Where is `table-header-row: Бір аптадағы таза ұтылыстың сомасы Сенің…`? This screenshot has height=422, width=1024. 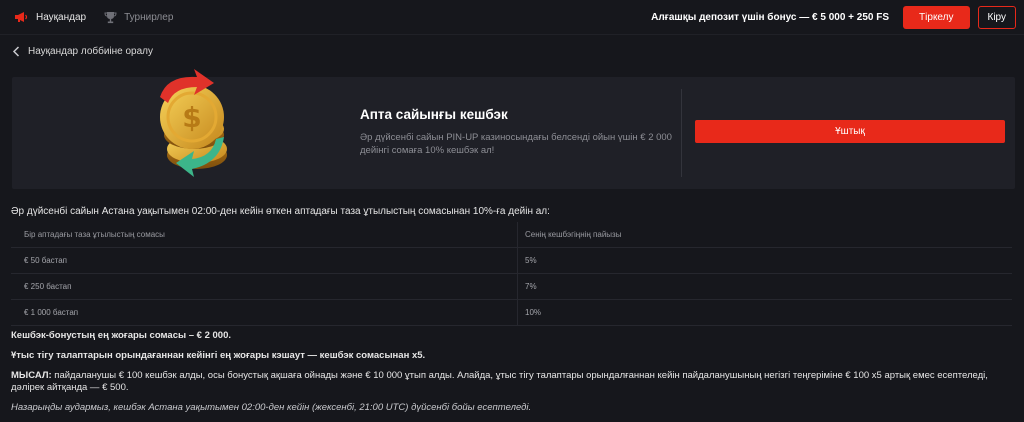
table-header-row: Бір аптадағы таза ұтылыстың сомасы Сенің… is located at coordinates (511, 235).